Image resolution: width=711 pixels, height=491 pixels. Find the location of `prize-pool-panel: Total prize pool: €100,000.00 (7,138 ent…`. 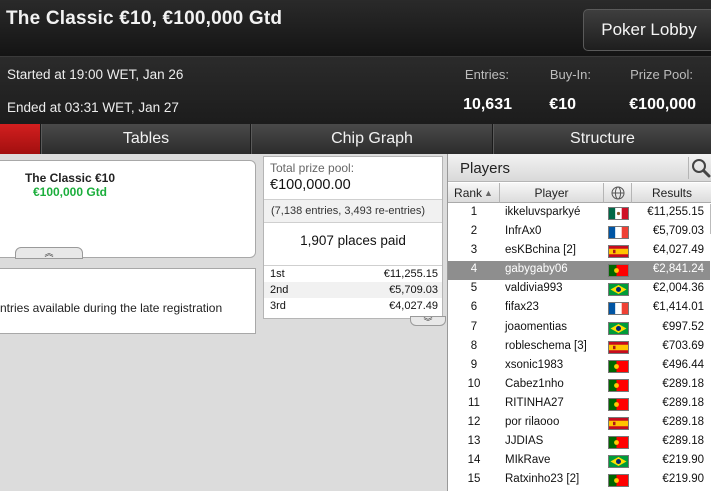

prize-pool-panel: Total prize pool: €100,000.00 (7,138 ent… is located at coordinates (354, 241).